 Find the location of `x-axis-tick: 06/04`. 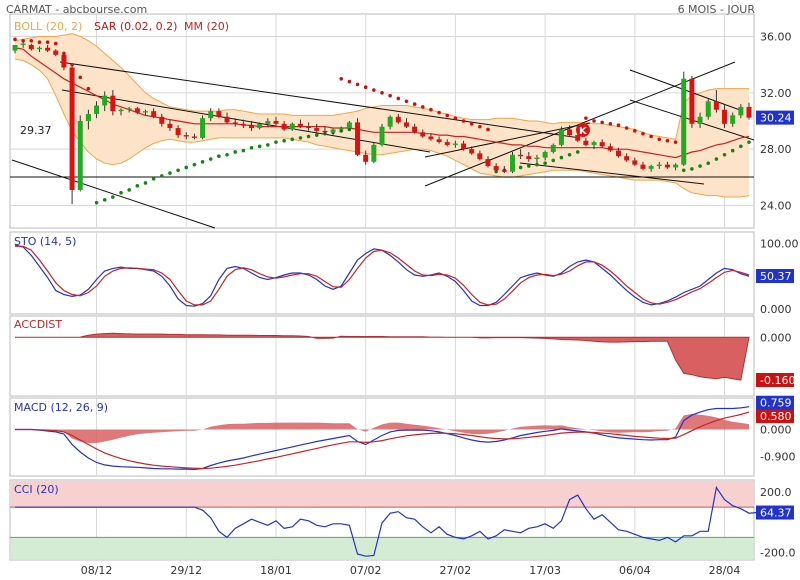

x-axis-tick: 06/04 is located at coordinates (635, 570).